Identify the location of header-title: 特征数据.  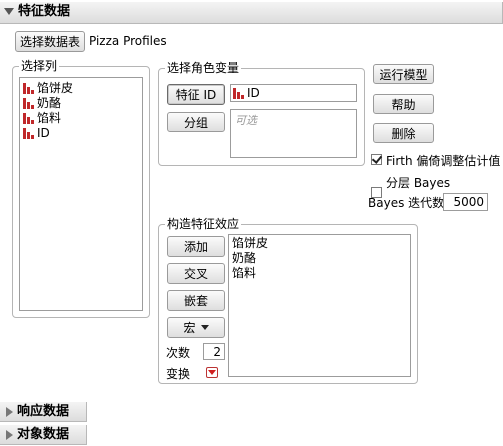
(44, 11).